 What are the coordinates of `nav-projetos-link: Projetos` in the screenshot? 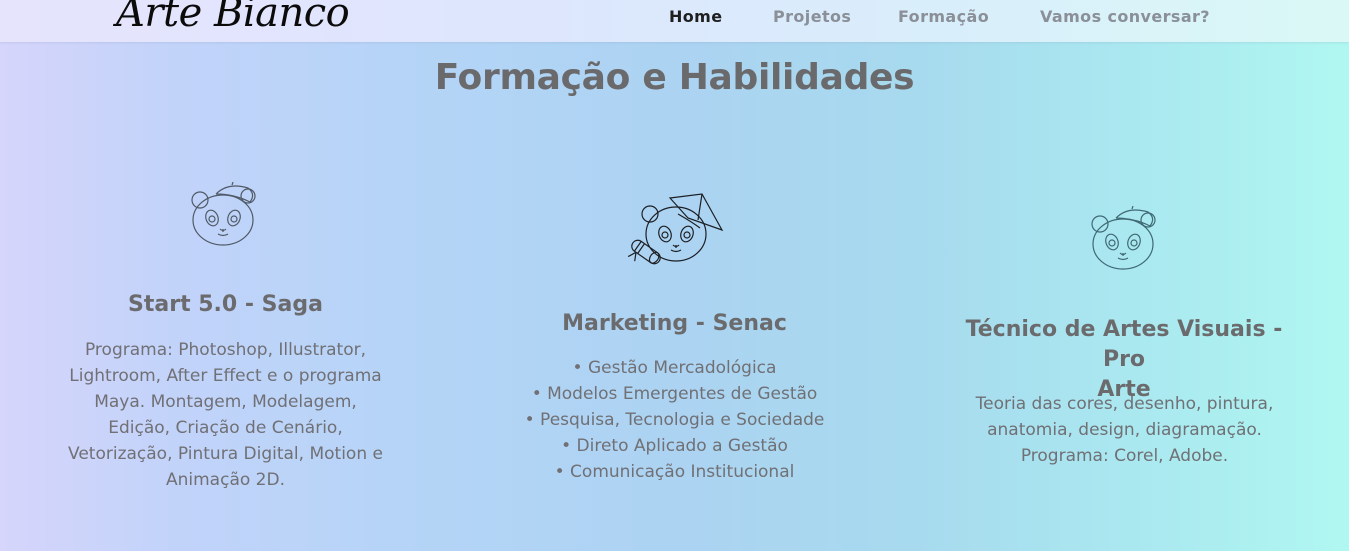 It's located at (812, 16).